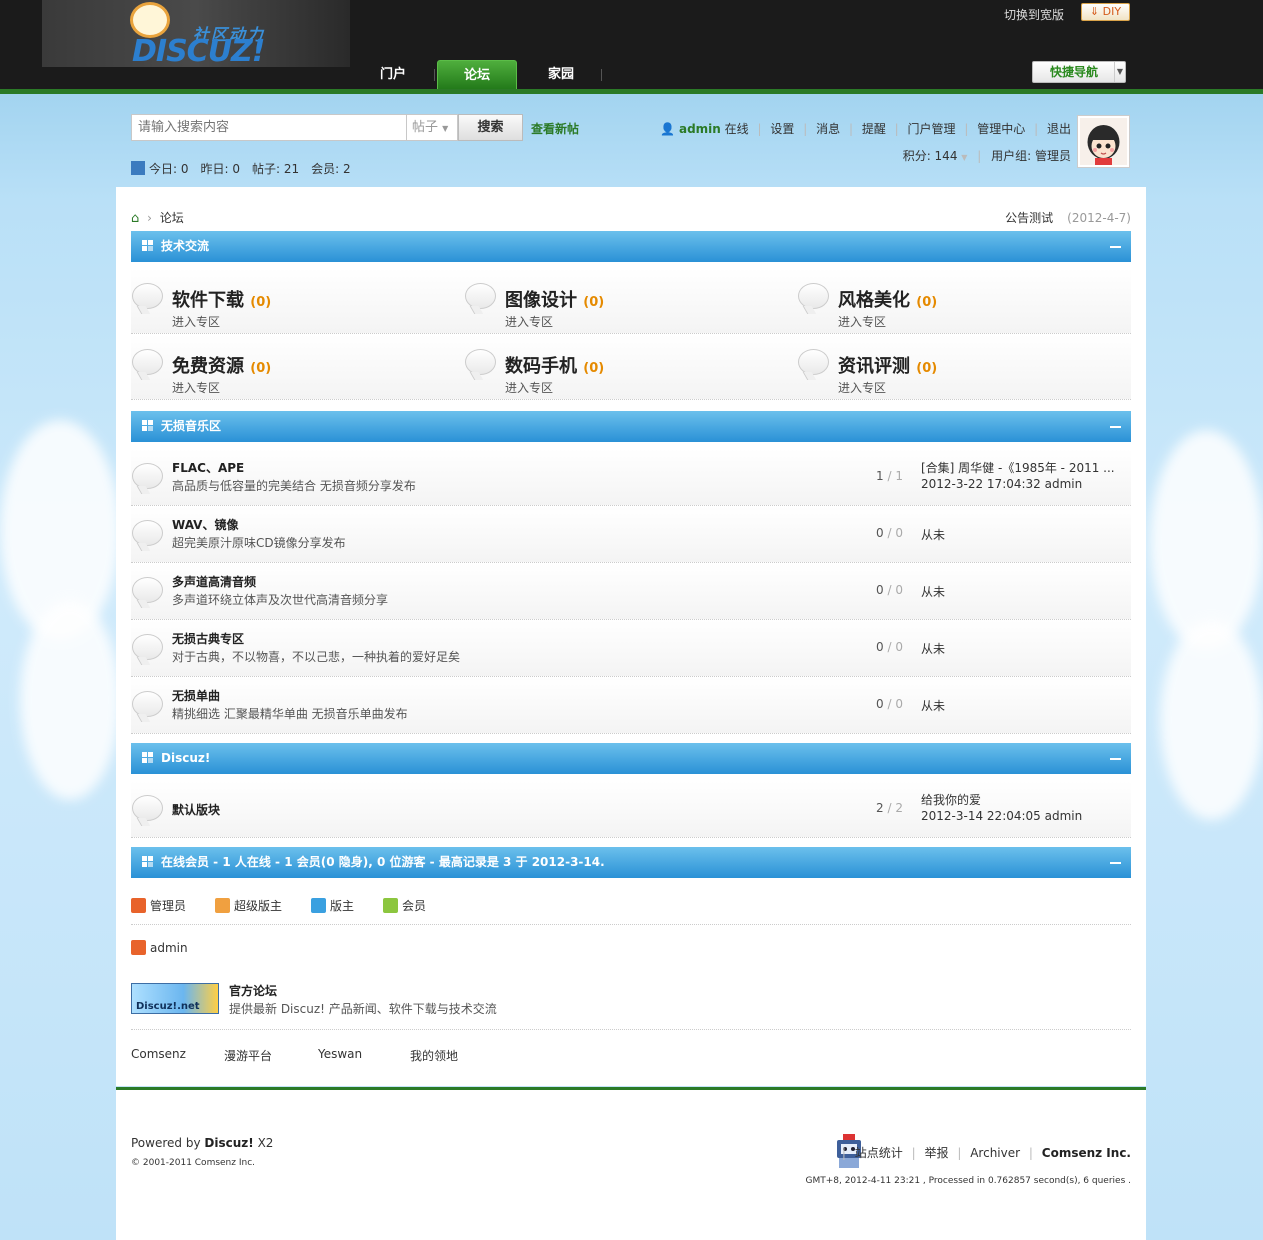 This screenshot has height=1240, width=1263. I want to click on nav-portal: 门户, so click(393, 74).